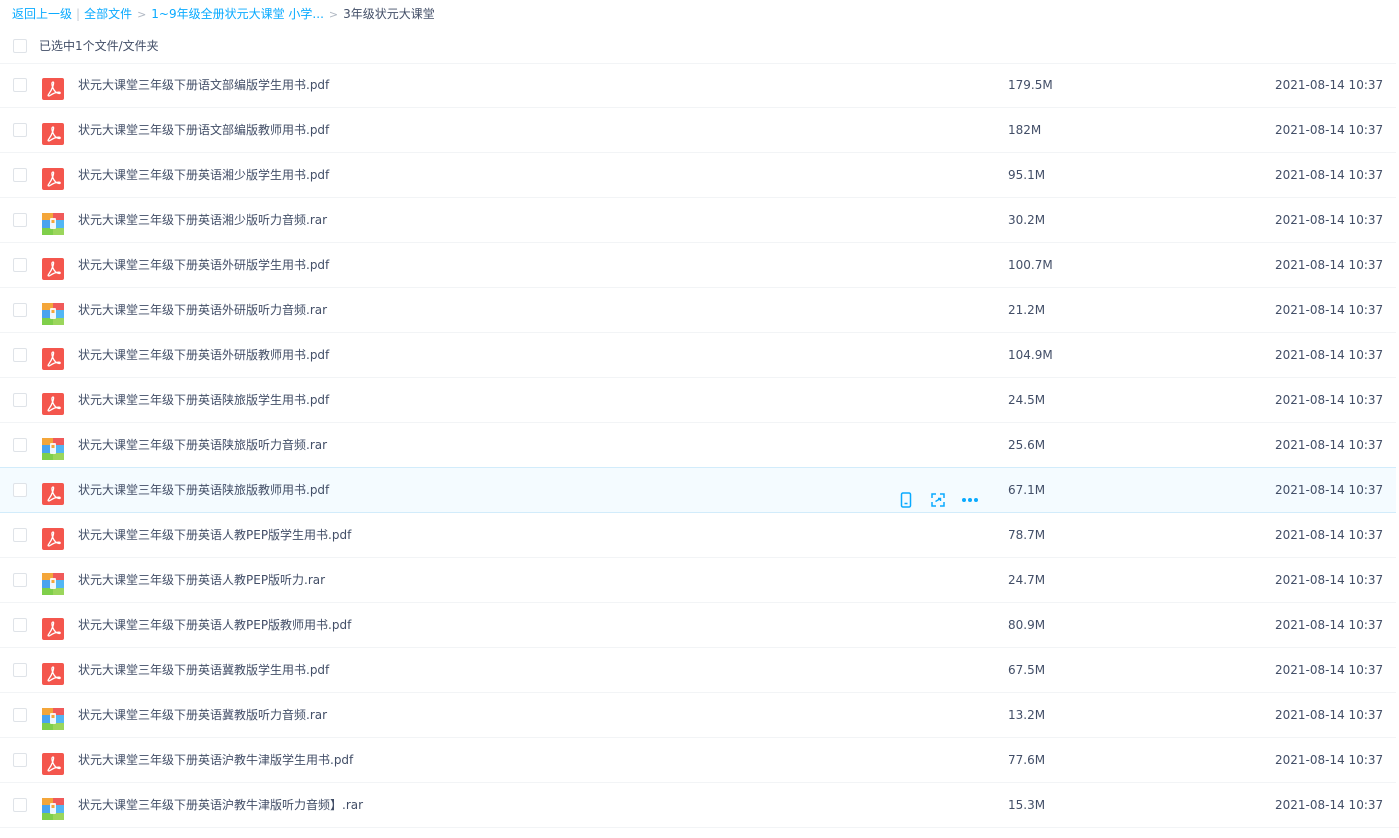 This screenshot has width=1399, height=838. Describe the element at coordinates (201, 580) in the screenshot. I see `file-name: 状元大课堂三年级下册英语人教PEP版听力.rar` at that location.